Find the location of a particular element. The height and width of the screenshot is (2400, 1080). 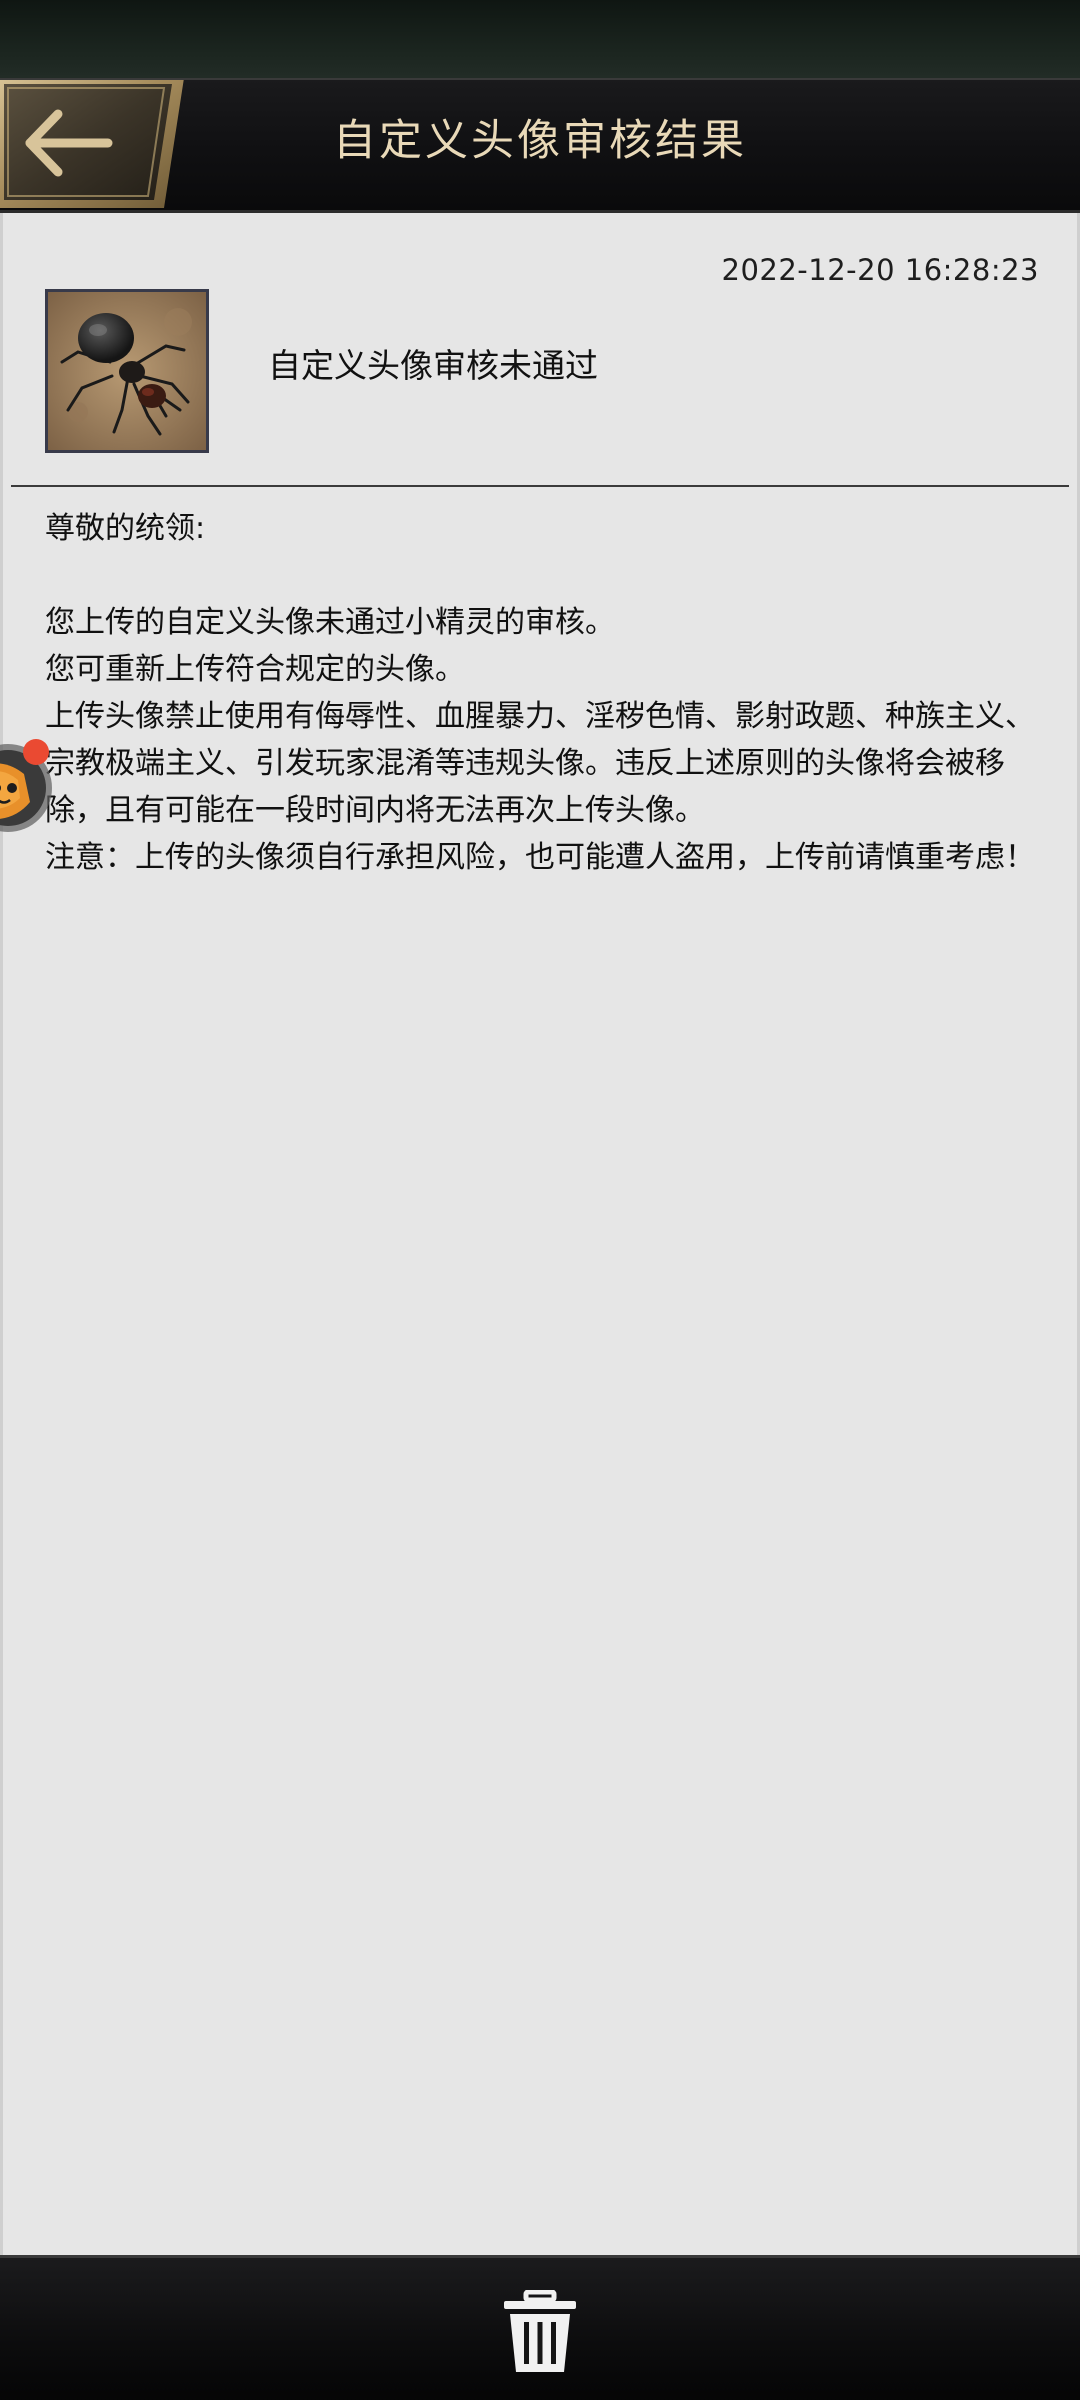

mail-timestamp: 2022-12-20 16:28:23 is located at coordinates (880, 270).